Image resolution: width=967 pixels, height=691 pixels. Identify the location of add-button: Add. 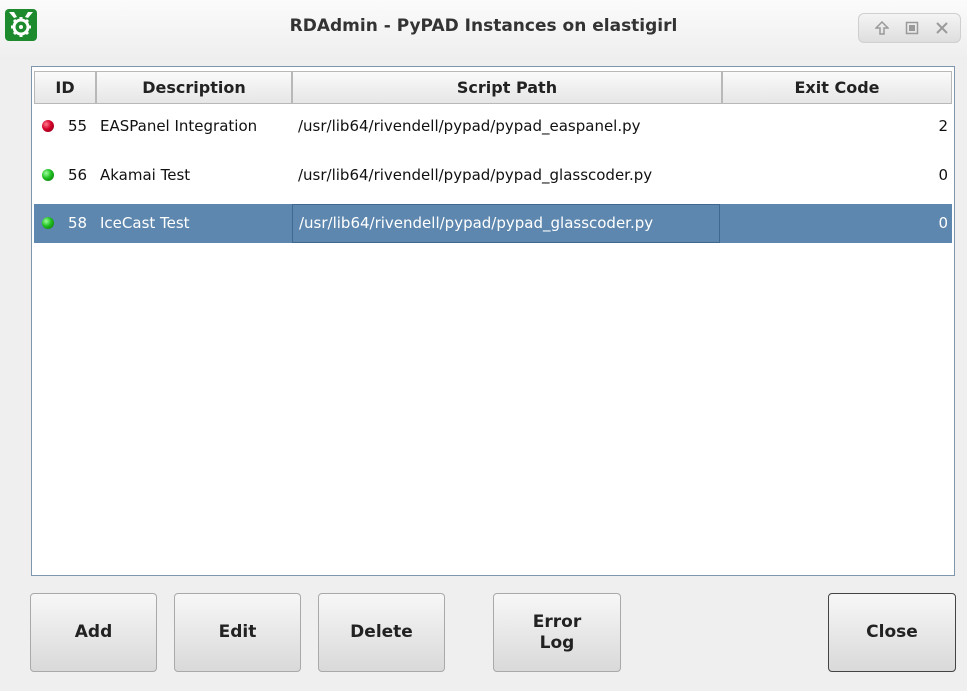
(93, 632).